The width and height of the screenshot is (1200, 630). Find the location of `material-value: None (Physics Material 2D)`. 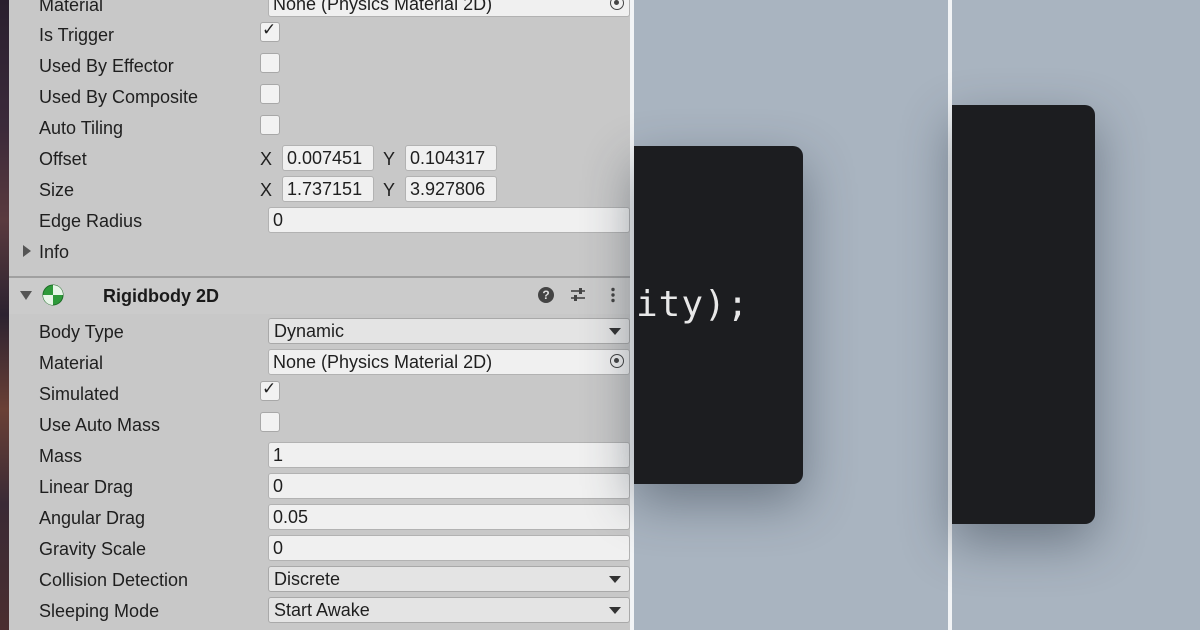

material-value: None (Physics Material 2D) is located at coordinates (383, 7).